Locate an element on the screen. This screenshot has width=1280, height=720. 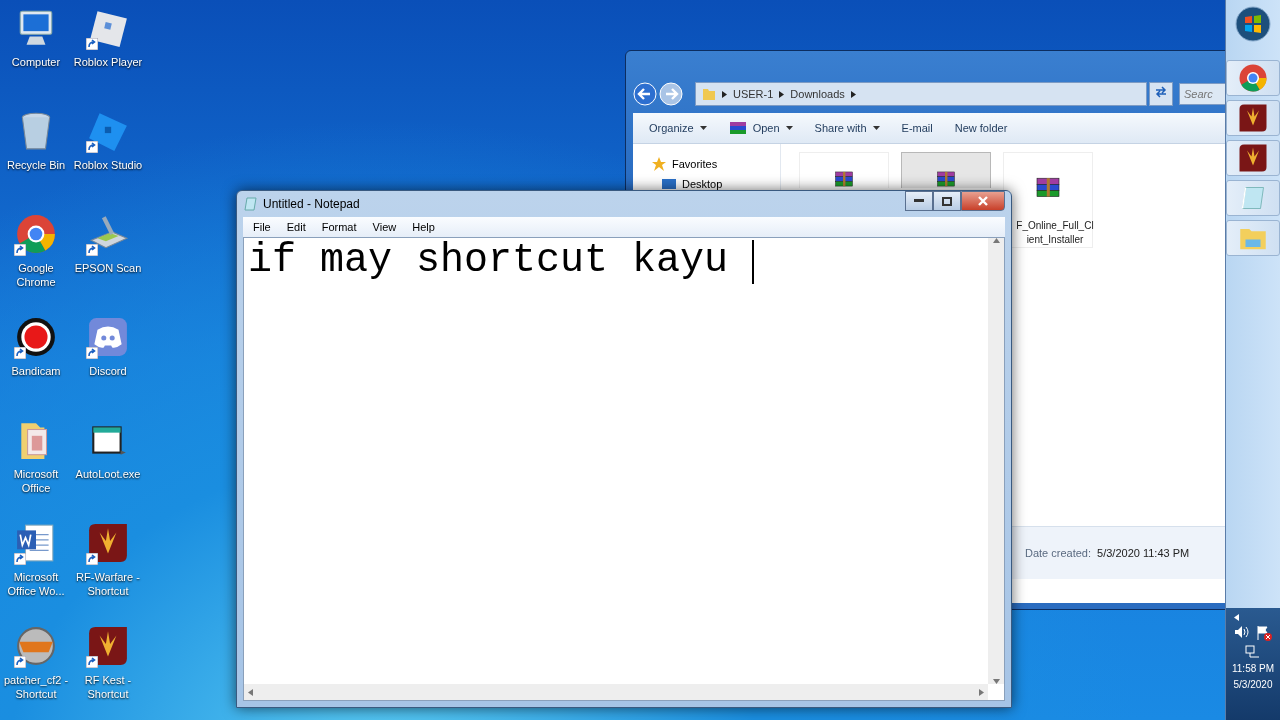
horizontal-scrollbar is located at coordinates (616, 692).